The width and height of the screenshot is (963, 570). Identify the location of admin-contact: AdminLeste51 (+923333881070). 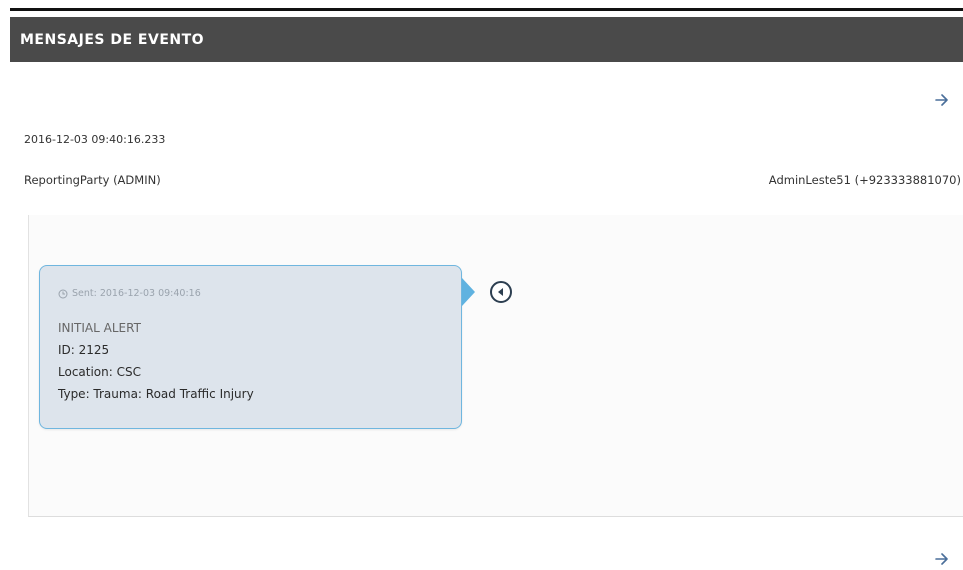
(864, 180).